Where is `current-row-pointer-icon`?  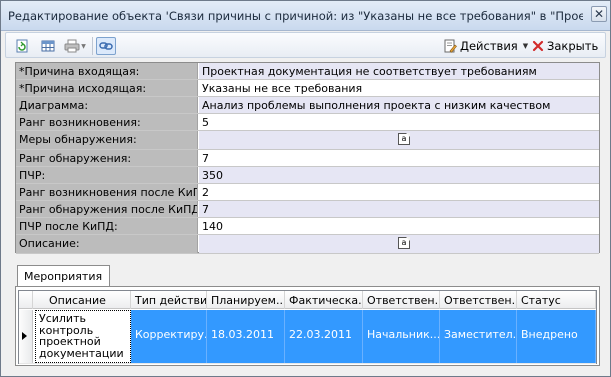 current-row-pointer-icon is located at coordinates (24, 336).